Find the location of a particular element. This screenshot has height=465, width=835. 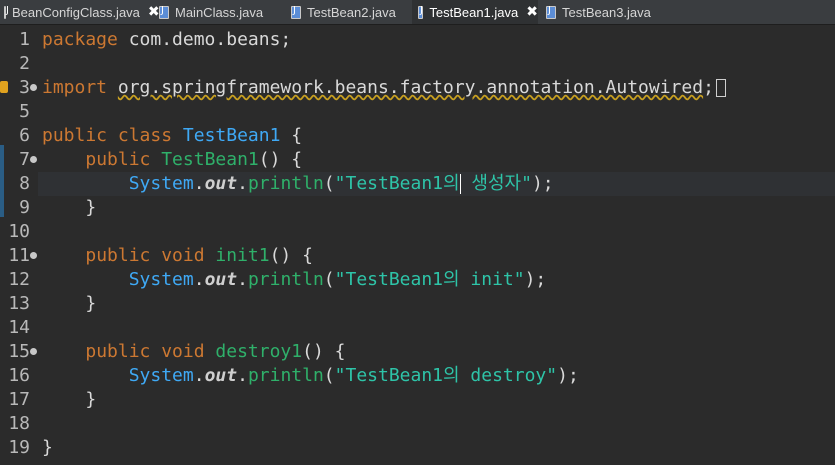

code-text: System.out.println("TestBean1의 init"); is located at coordinates (294, 280).